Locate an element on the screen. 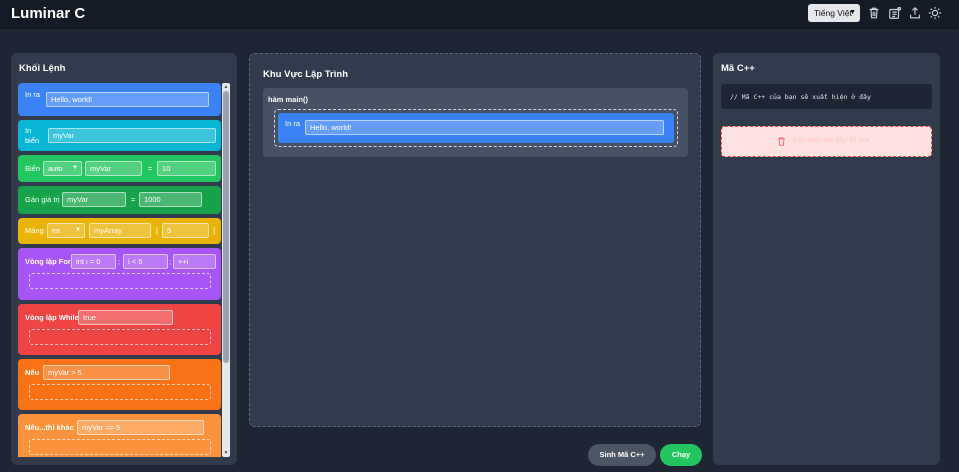  app-title: Luminar C is located at coordinates (48, 13).